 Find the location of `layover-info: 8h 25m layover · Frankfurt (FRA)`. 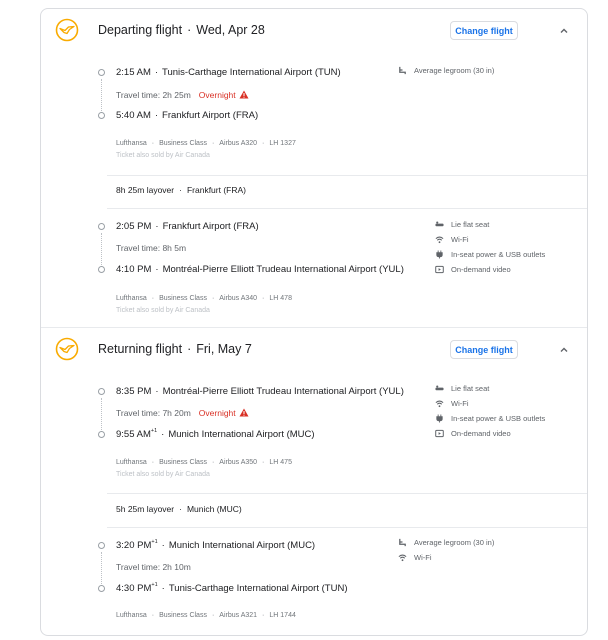

layover-info: 8h 25m layover · Frankfurt (FRA) is located at coordinates (181, 190).